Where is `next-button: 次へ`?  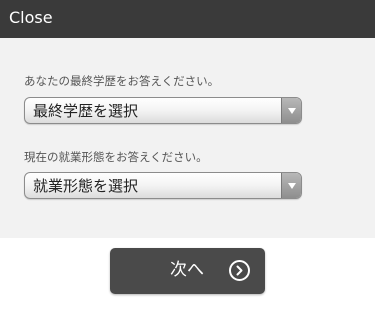
next-button: 次へ is located at coordinates (187, 271).